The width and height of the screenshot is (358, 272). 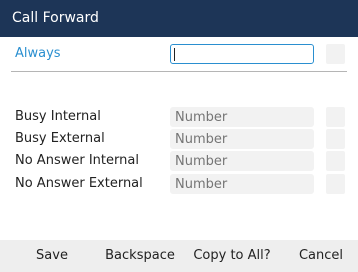 I want to click on busy-internal-toggle-checkbox, so click(x=335, y=117).